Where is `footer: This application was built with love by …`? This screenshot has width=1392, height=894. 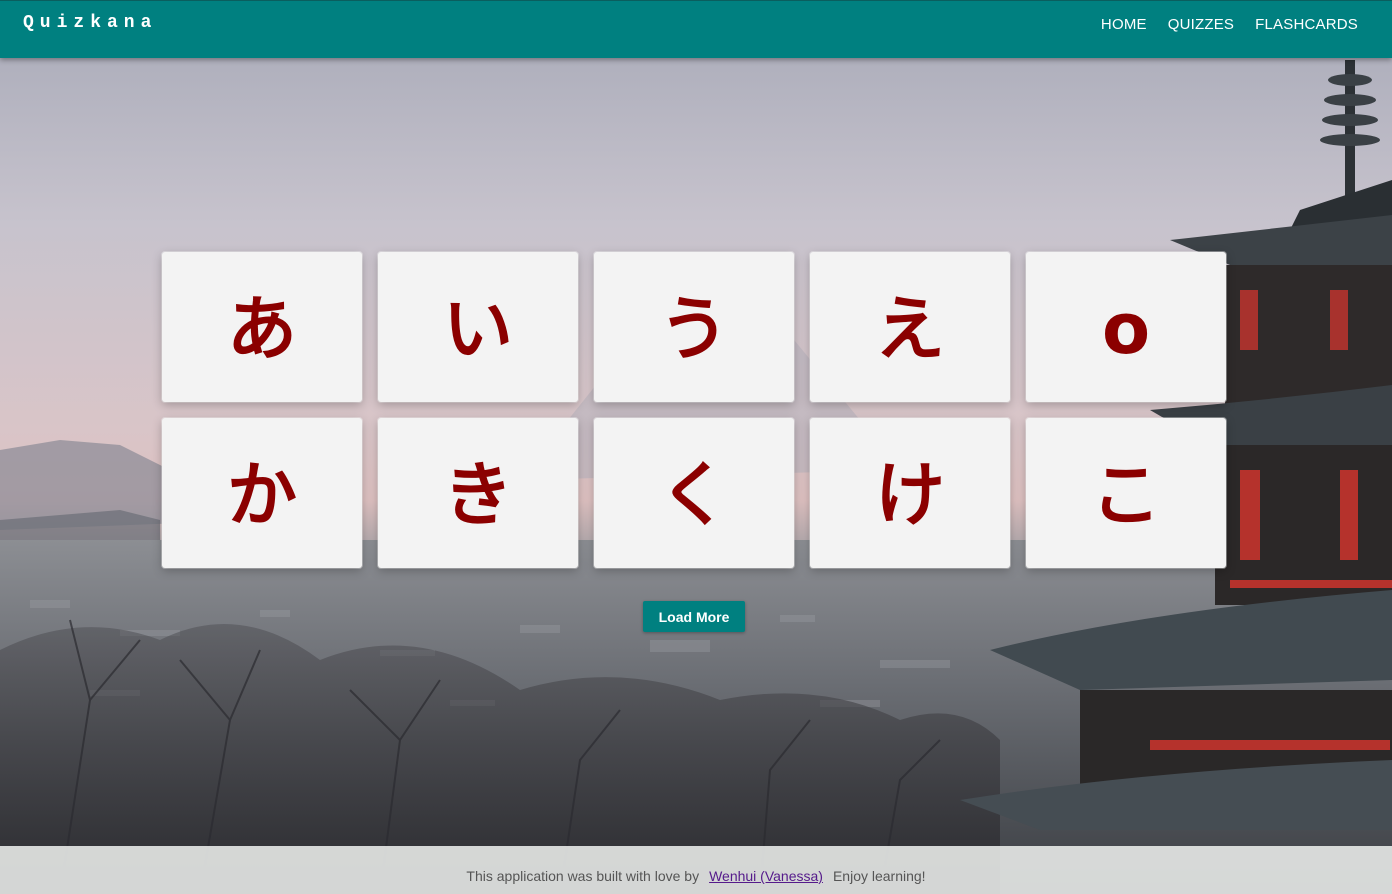
footer: This application was built with love by … is located at coordinates (696, 870).